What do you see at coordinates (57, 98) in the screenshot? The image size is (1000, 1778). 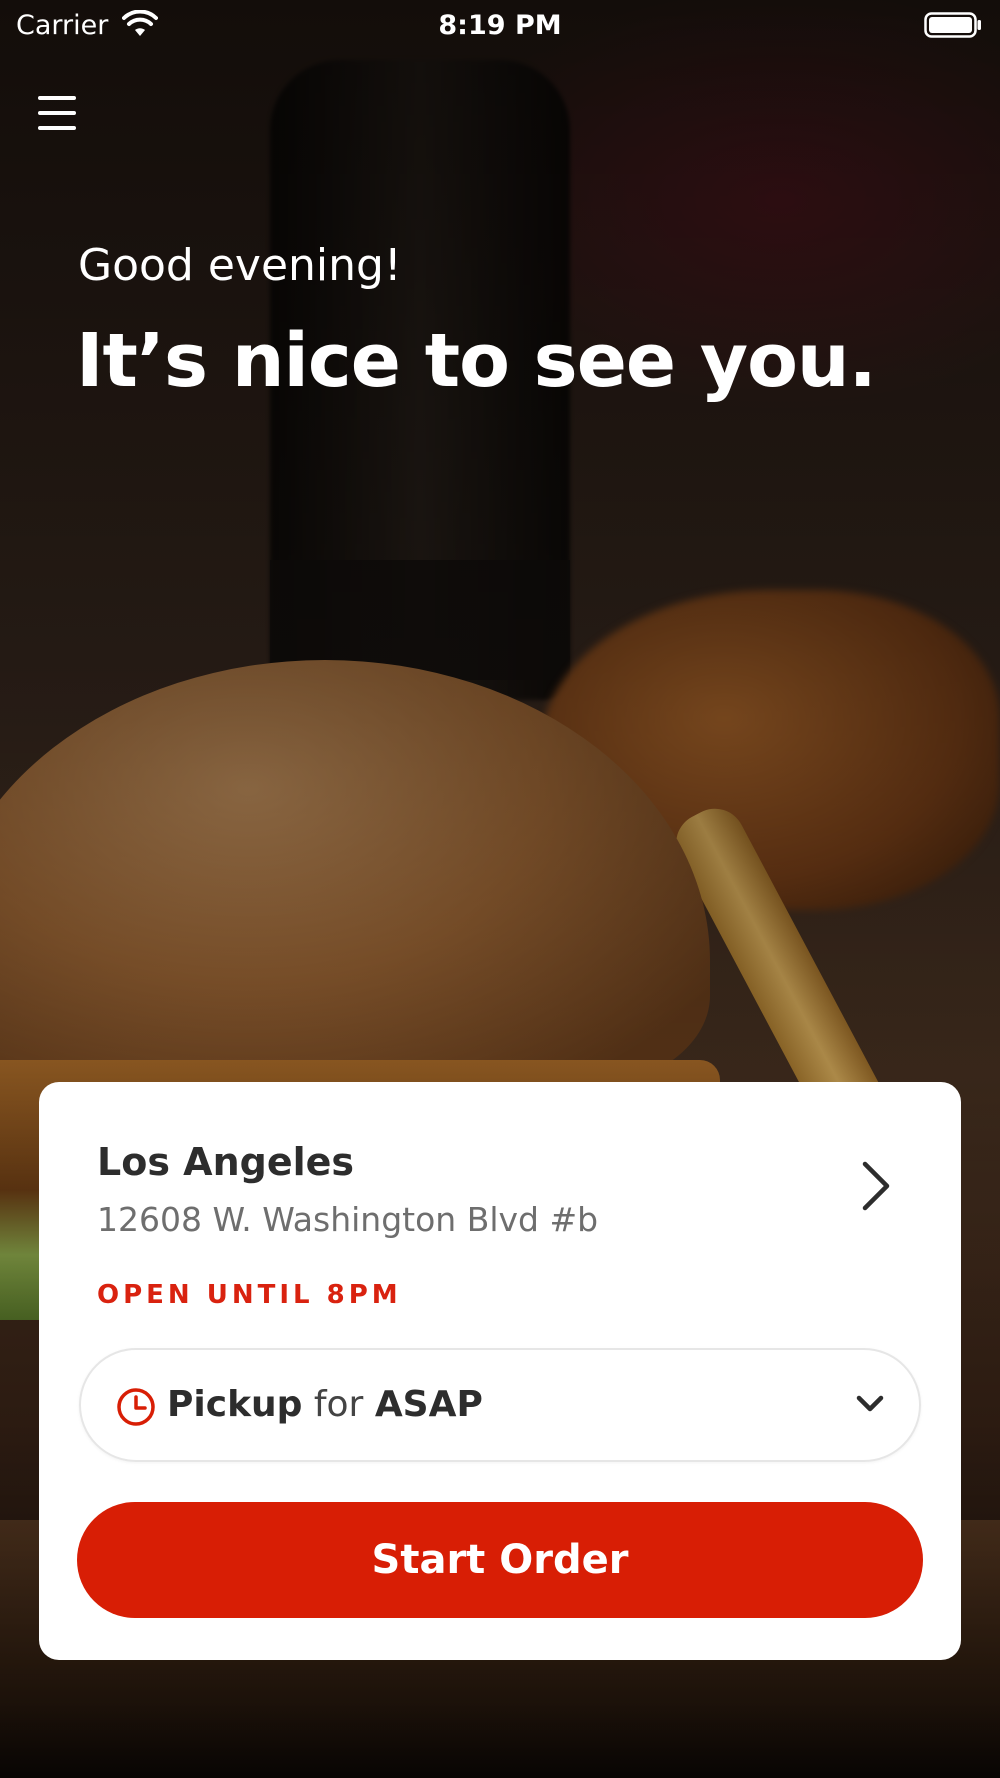 I see `menu-line-top` at bounding box center [57, 98].